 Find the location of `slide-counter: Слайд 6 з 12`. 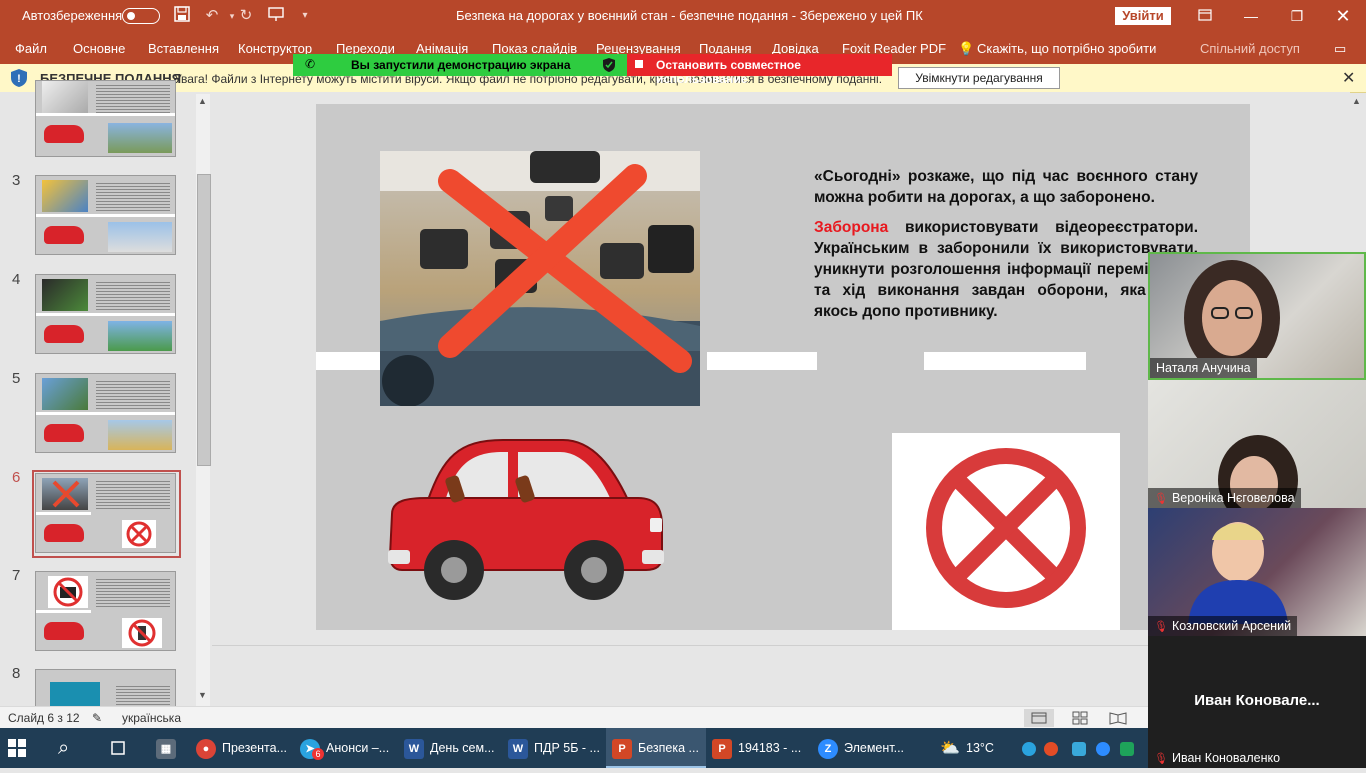

slide-counter: Слайд 6 з 12 is located at coordinates (44, 718).